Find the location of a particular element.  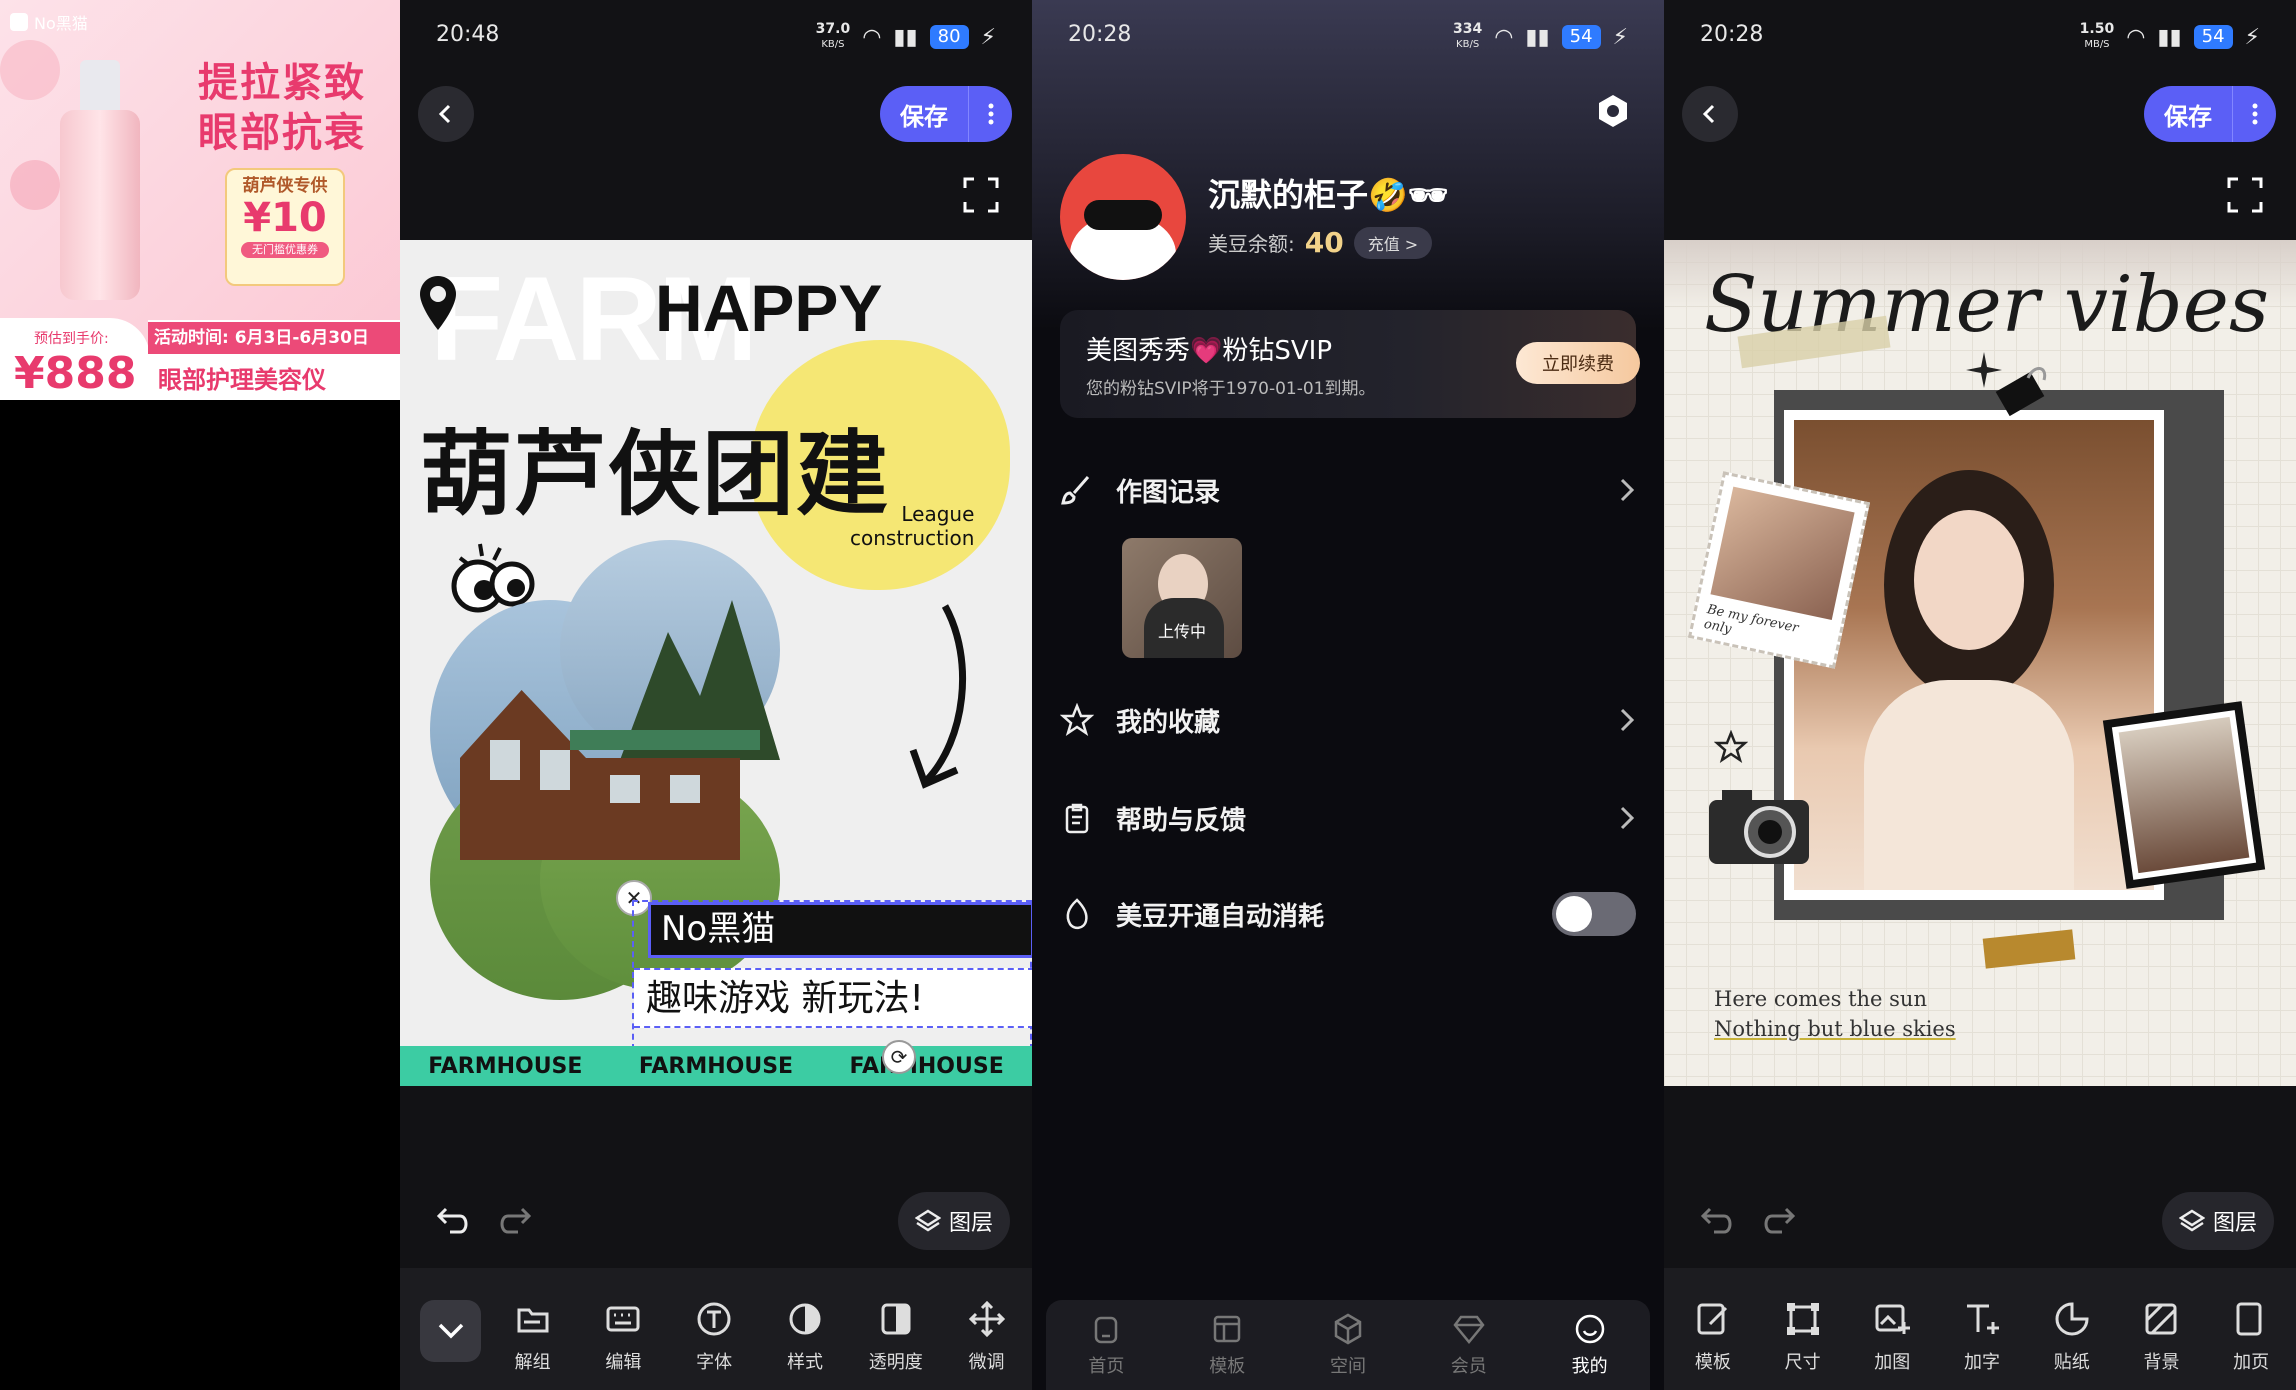

tool-label: 模板 is located at coordinates (1712, 1362).